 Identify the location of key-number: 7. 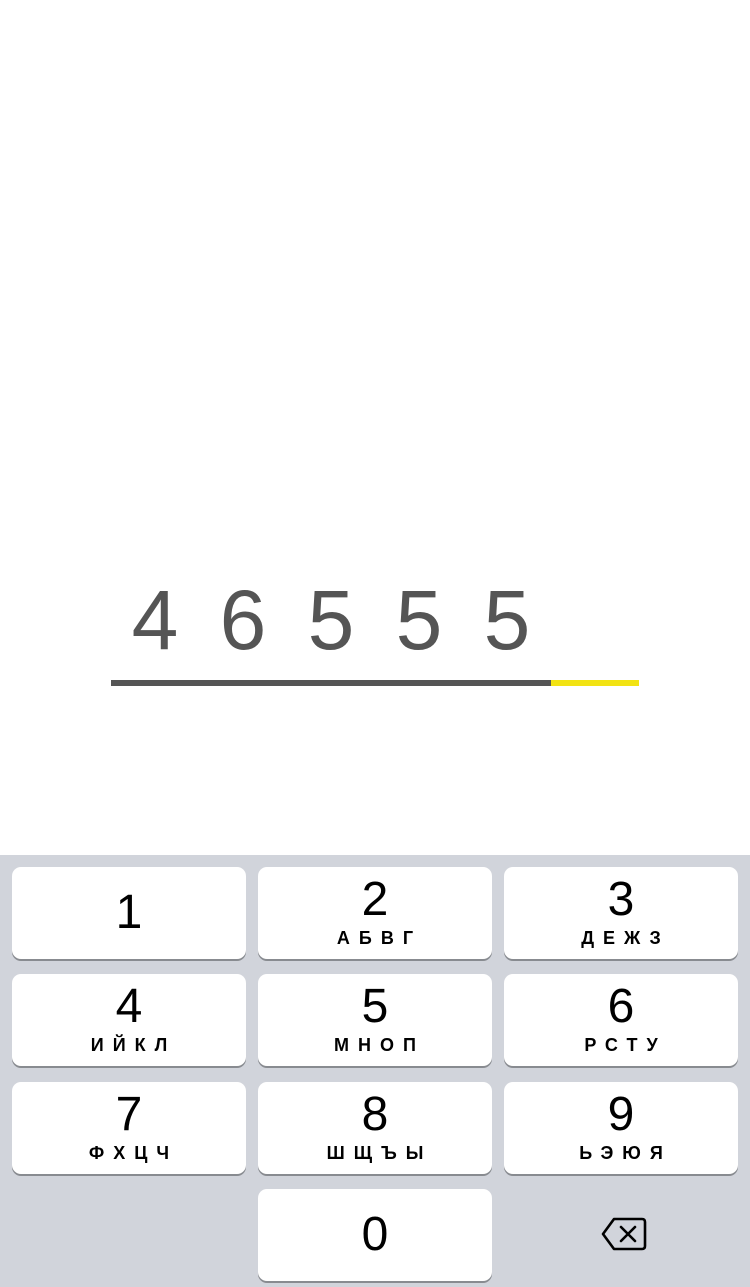
(129, 1114).